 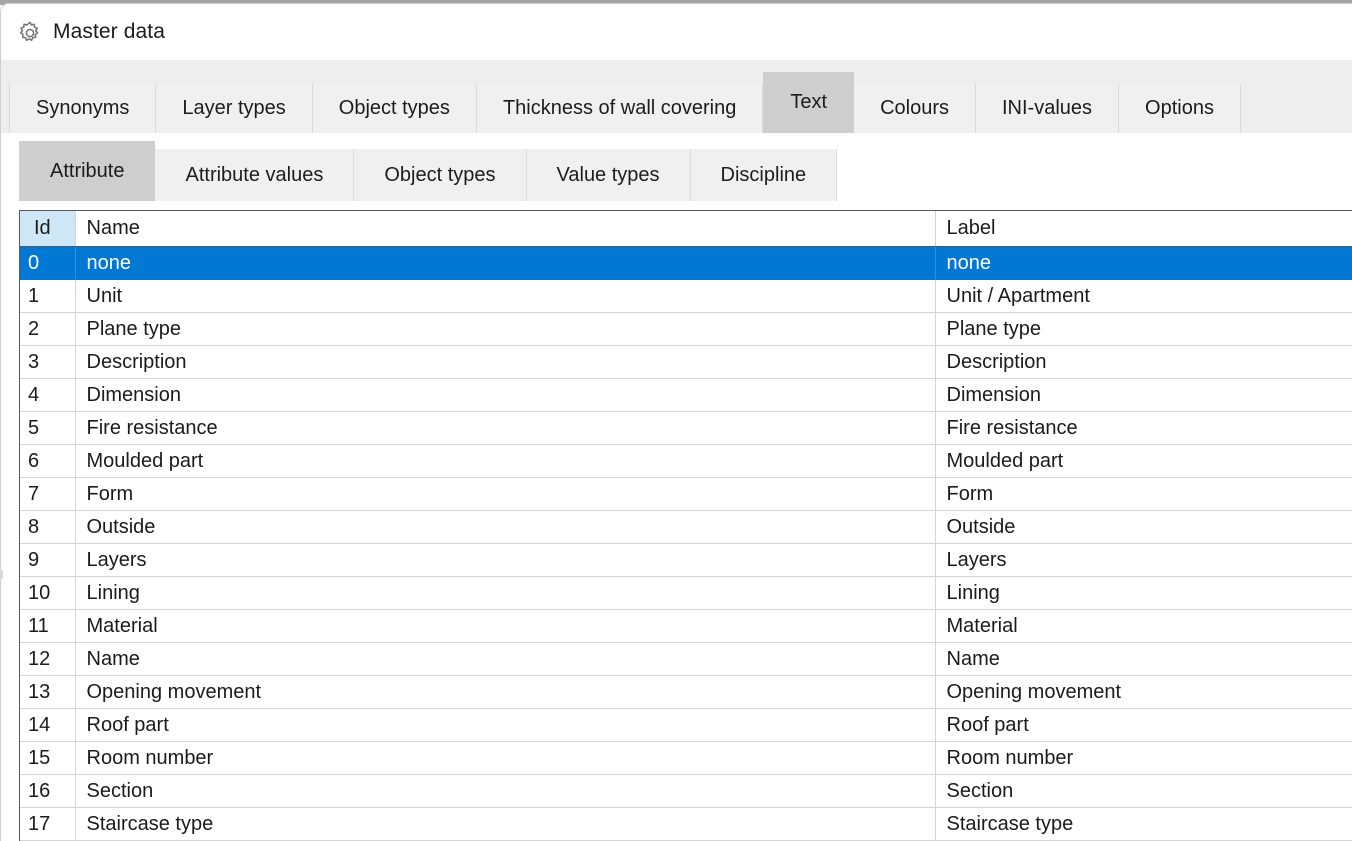 What do you see at coordinates (48, 725) in the screenshot?
I see `cell-id: 14` at bounding box center [48, 725].